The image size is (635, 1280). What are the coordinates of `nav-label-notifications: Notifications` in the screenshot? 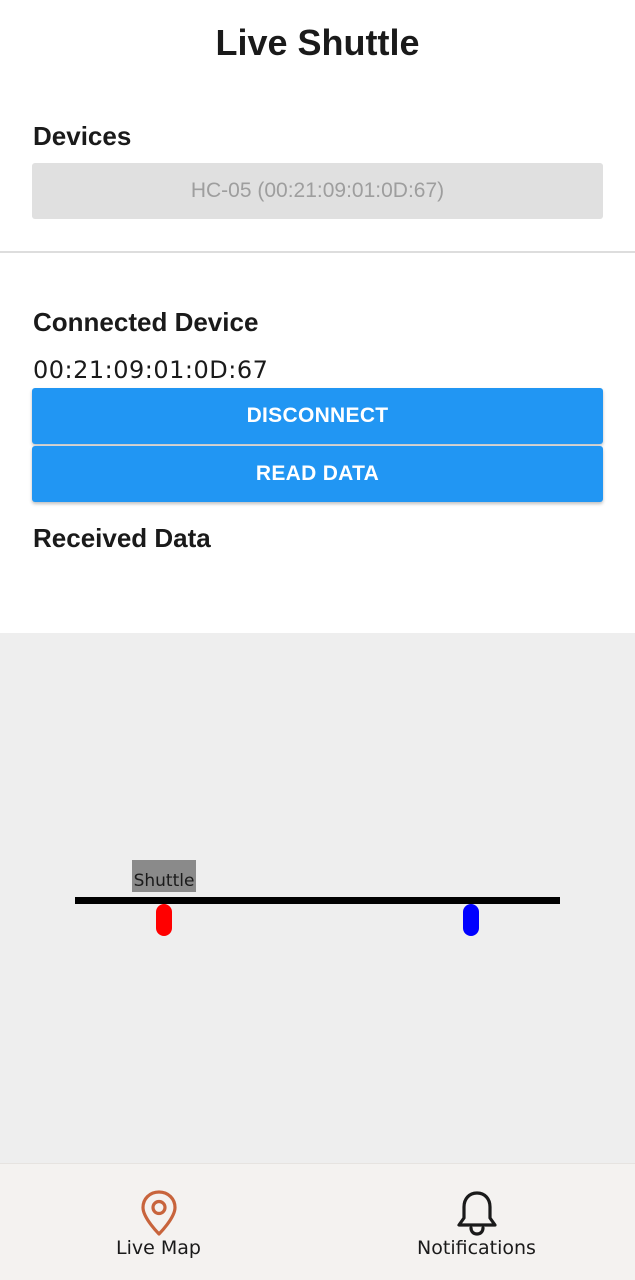 It's located at (476, 1248).